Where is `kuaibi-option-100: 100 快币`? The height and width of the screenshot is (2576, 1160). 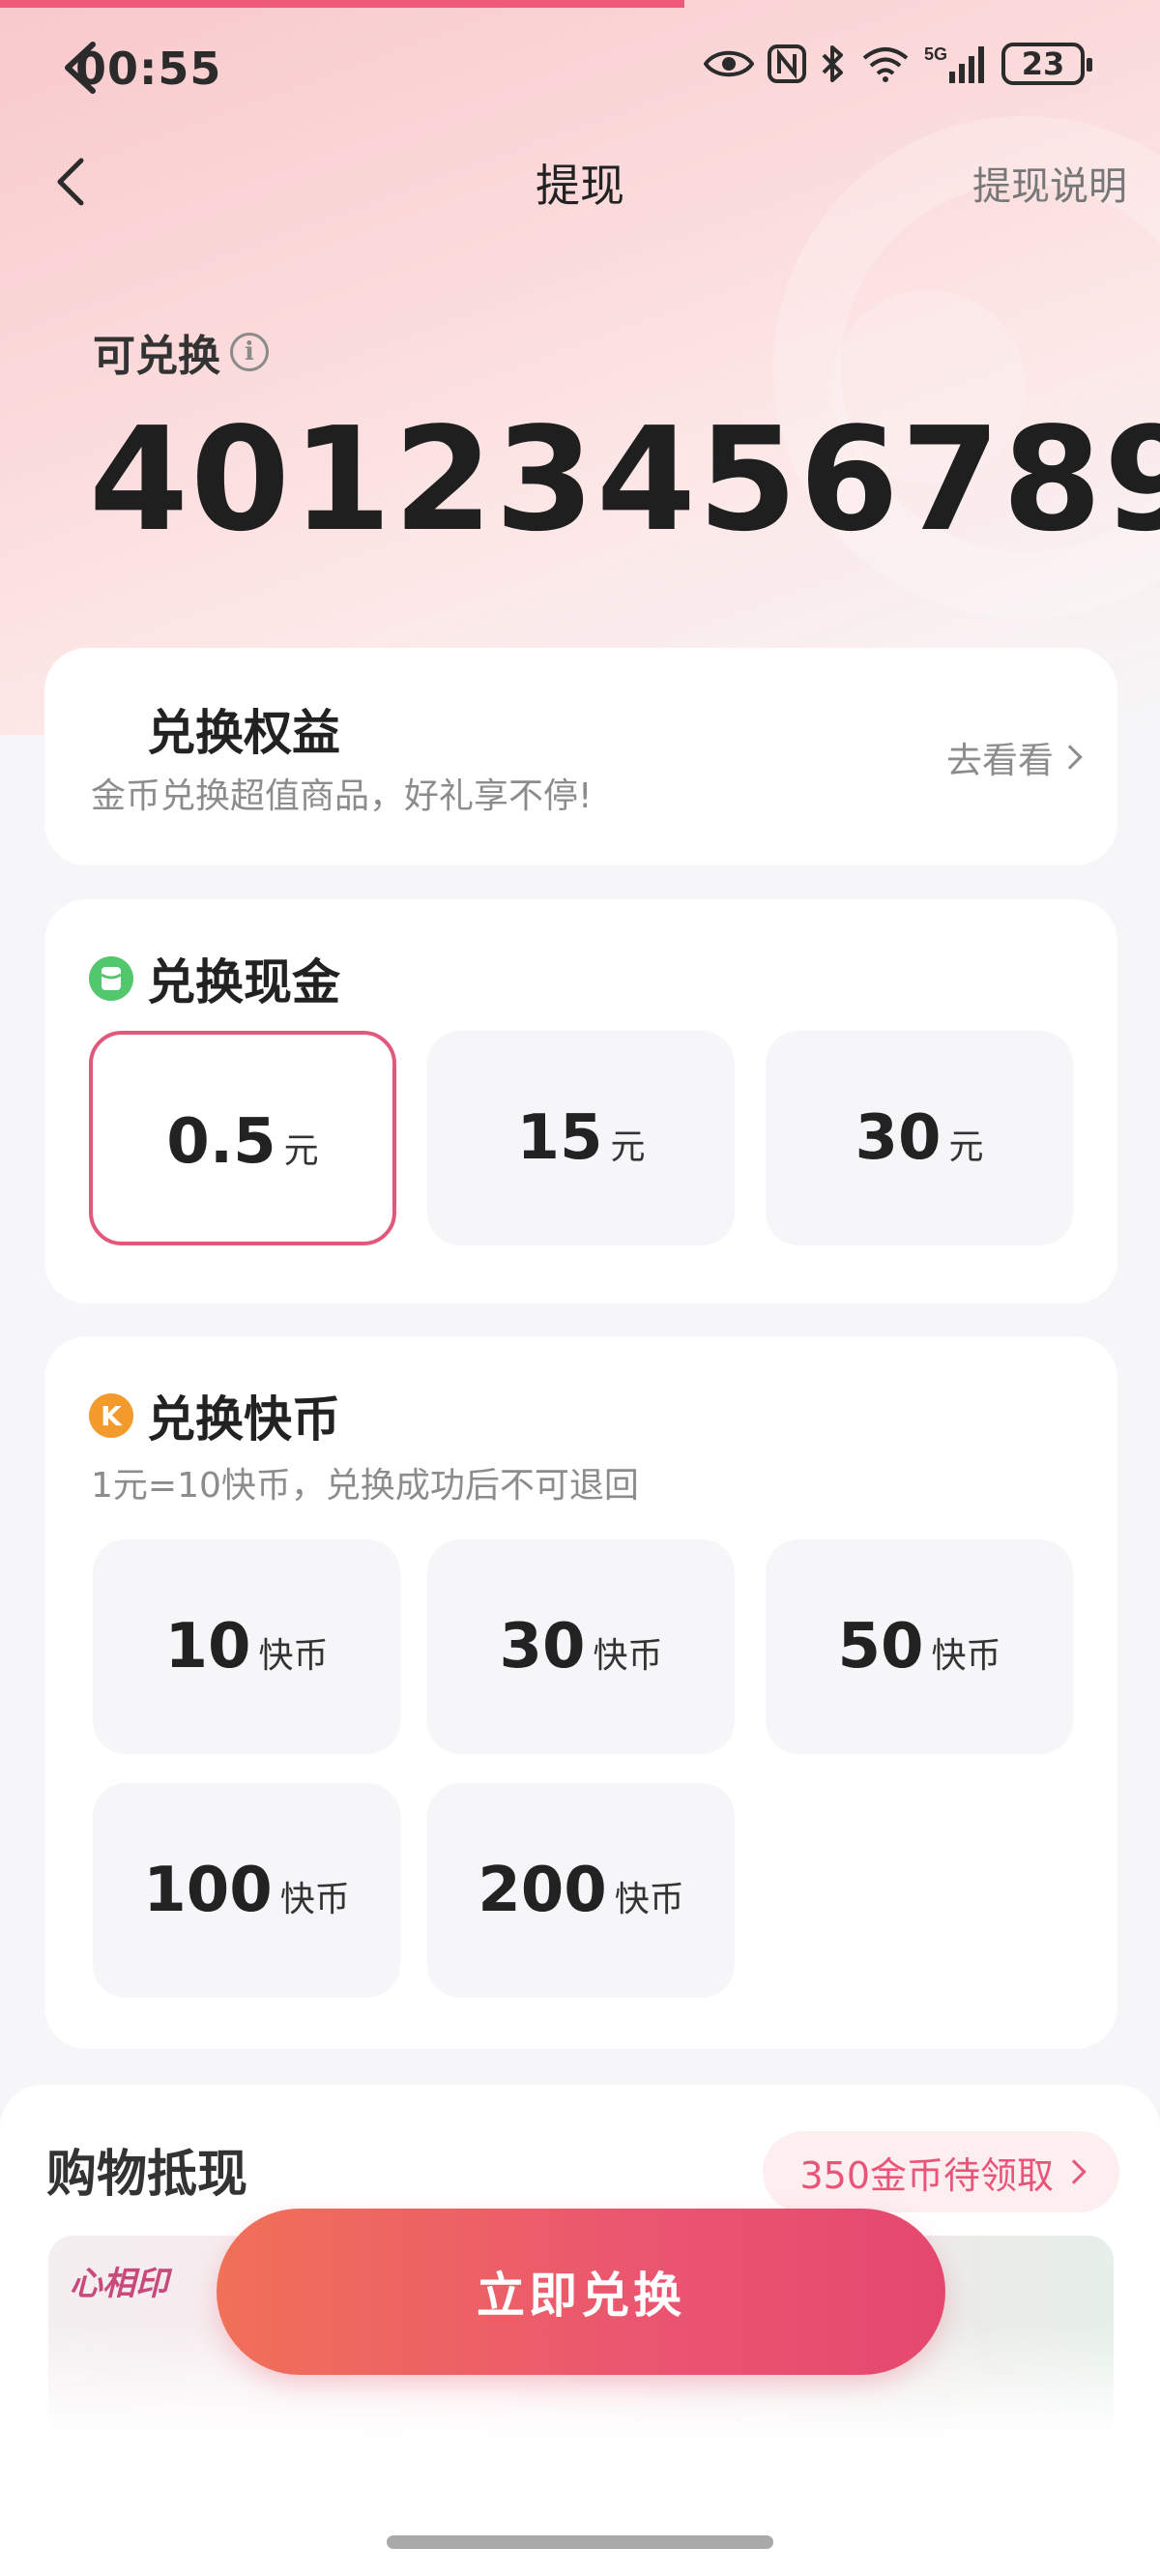
kuaibi-option-100: 100 快币 is located at coordinates (247, 1890).